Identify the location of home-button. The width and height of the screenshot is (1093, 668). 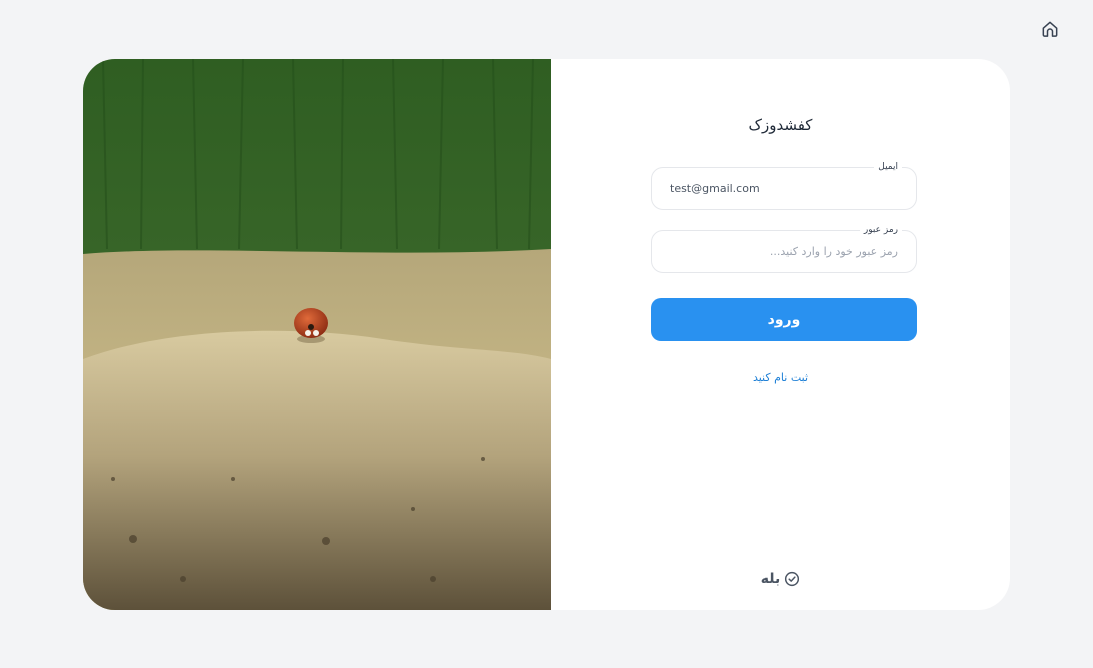
(1050, 31).